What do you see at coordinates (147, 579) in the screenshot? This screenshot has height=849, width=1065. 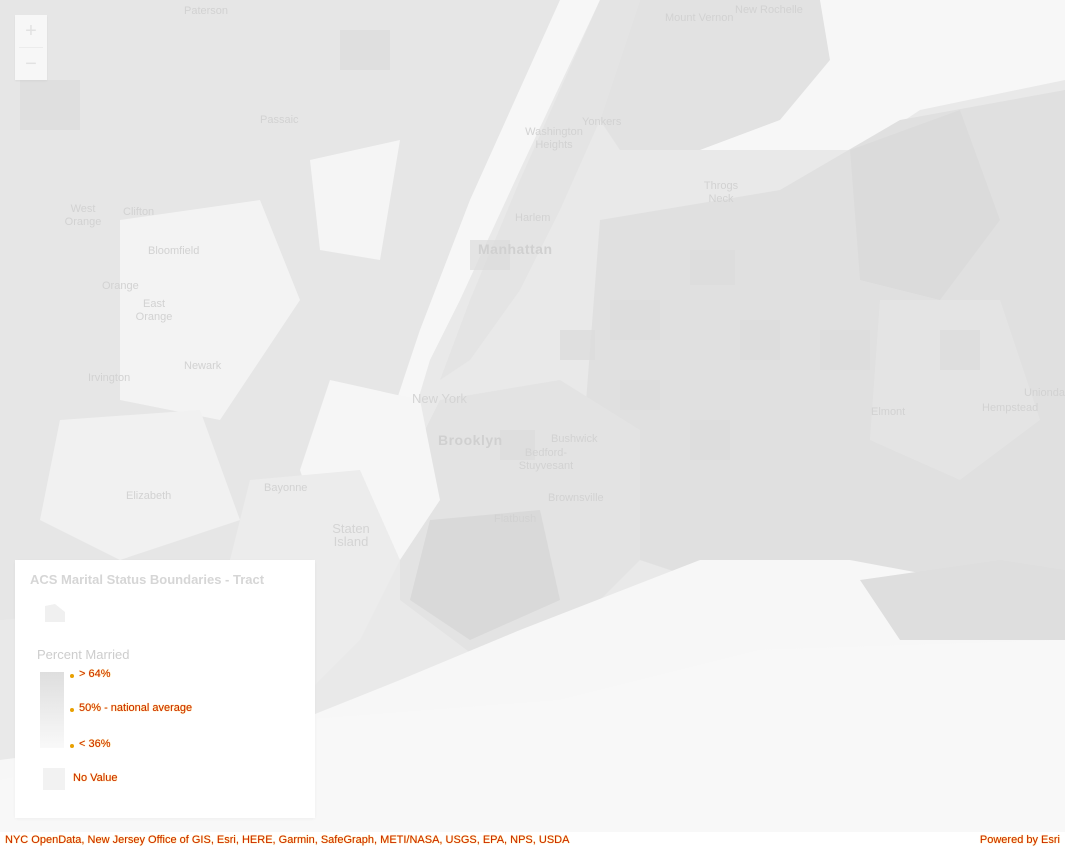 I see `legend-title: ACS Marital Status Boundaries - Tract` at bounding box center [147, 579].